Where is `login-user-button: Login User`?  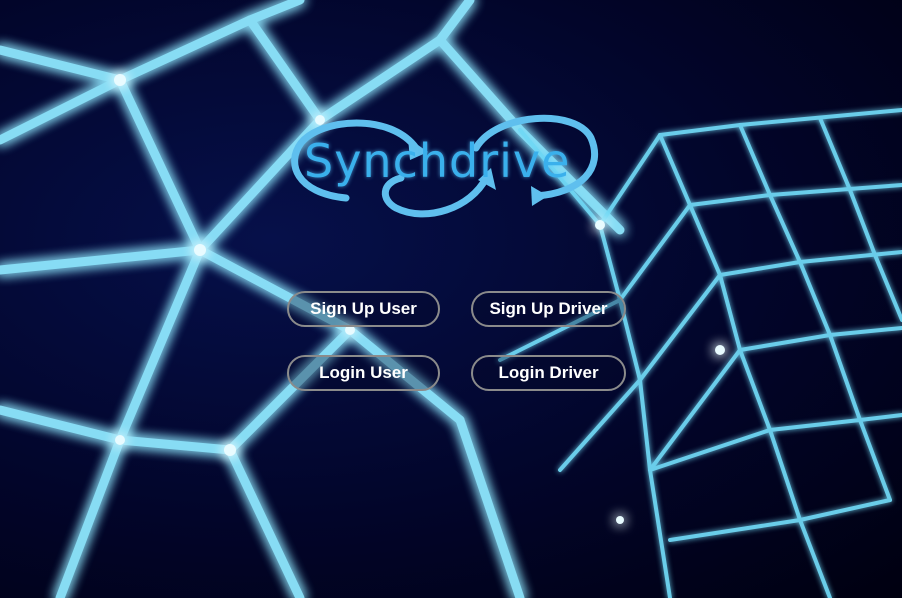
login-user-button: Login User is located at coordinates (363, 373).